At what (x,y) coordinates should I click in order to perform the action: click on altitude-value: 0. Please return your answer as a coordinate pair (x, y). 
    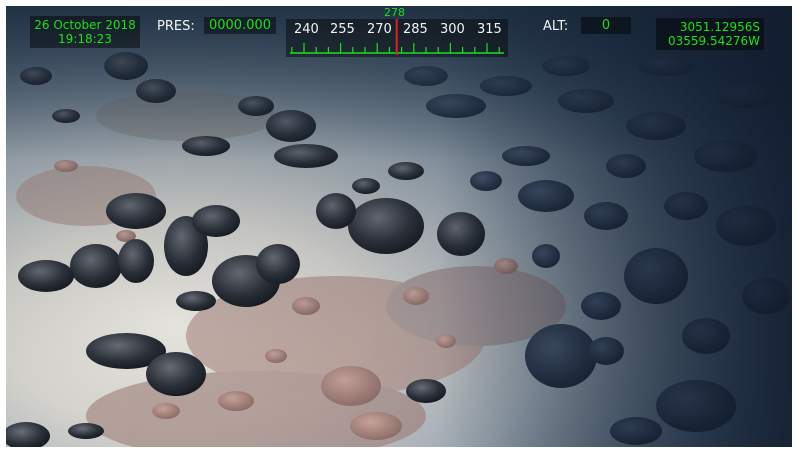
    Looking at the image, I should click on (606, 25).